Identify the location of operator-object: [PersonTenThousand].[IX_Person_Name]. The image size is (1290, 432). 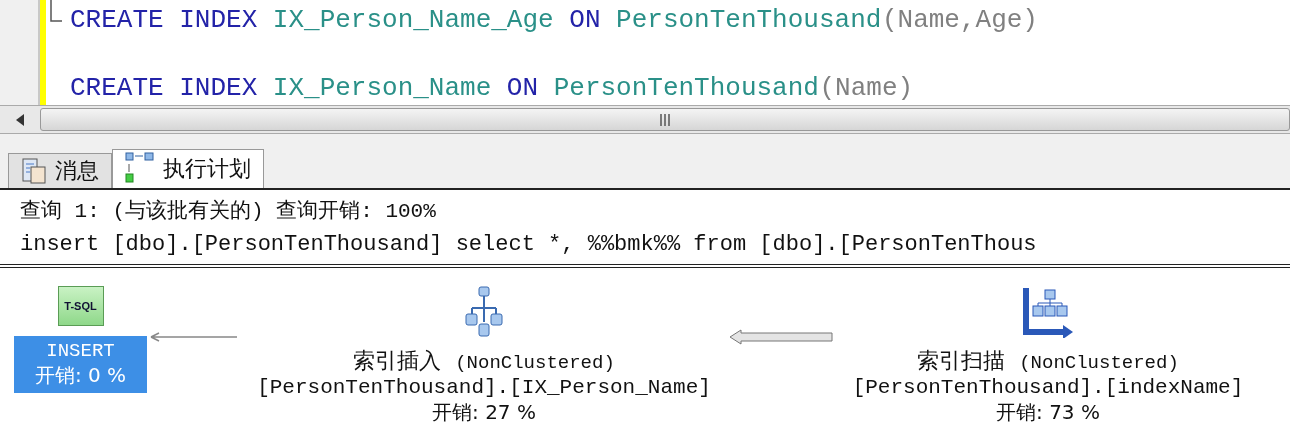
(484, 387).